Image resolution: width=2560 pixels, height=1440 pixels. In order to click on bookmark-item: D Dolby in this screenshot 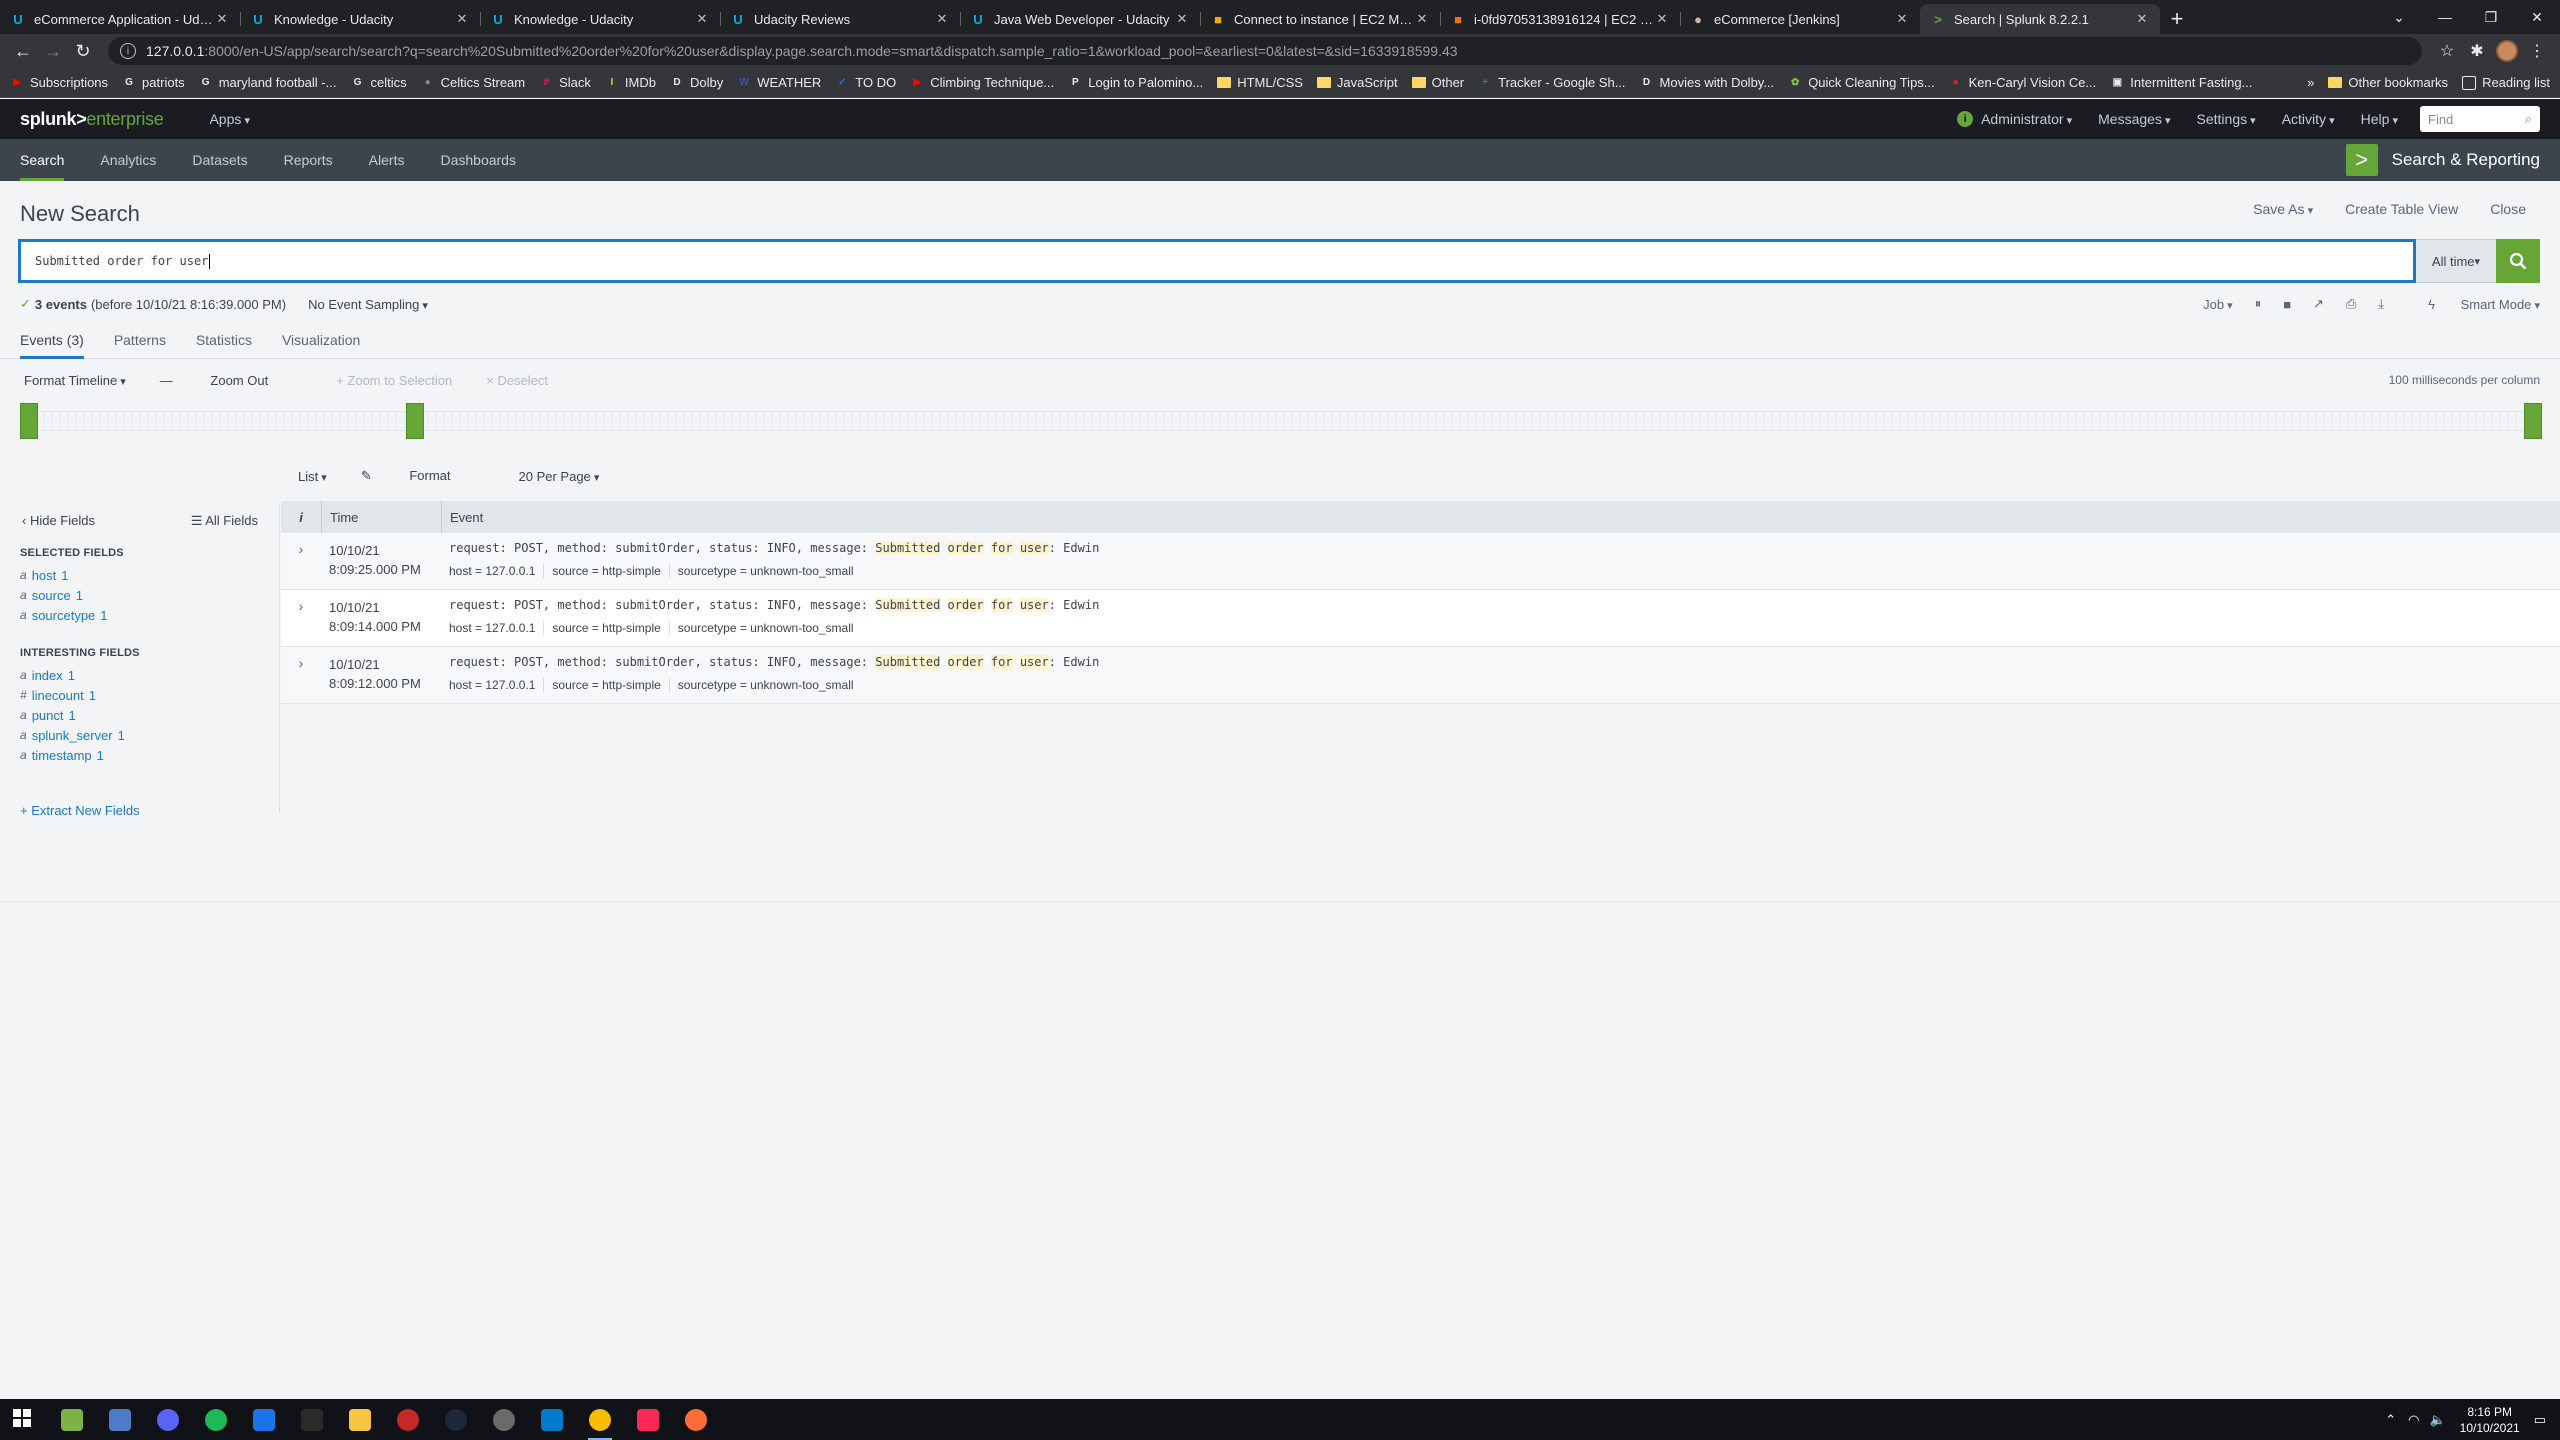, I will do `click(696, 82)`.